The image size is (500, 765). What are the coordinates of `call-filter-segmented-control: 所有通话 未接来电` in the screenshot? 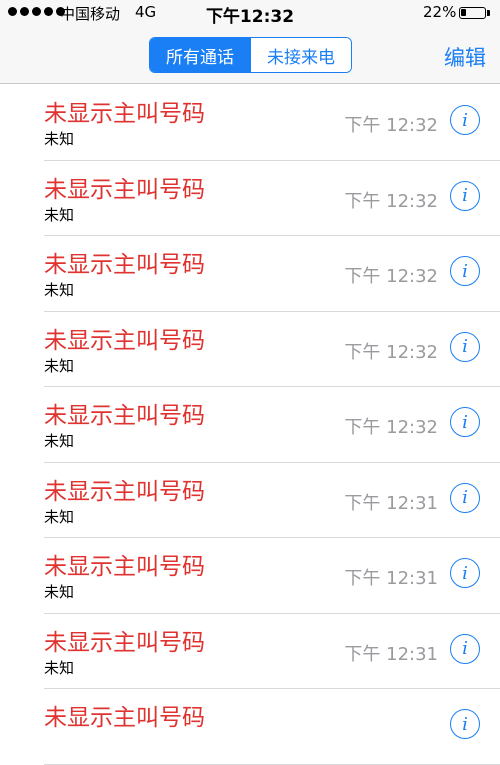 It's located at (250, 55).